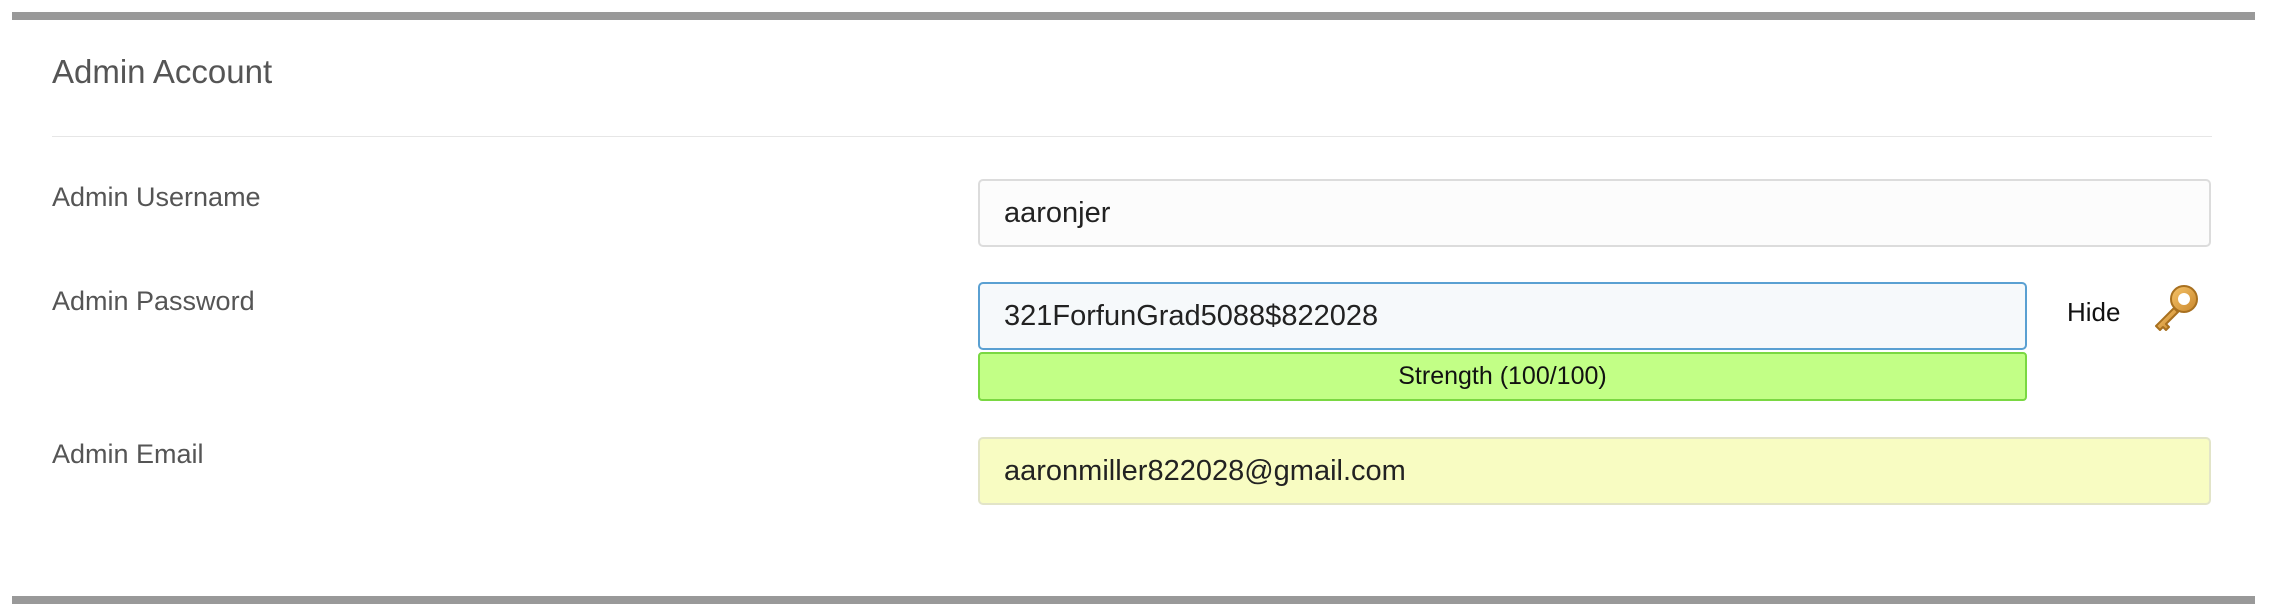 Image resolution: width=2272 pixels, height=614 pixels. I want to click on section-title: Admin Account, so click(162, 71).